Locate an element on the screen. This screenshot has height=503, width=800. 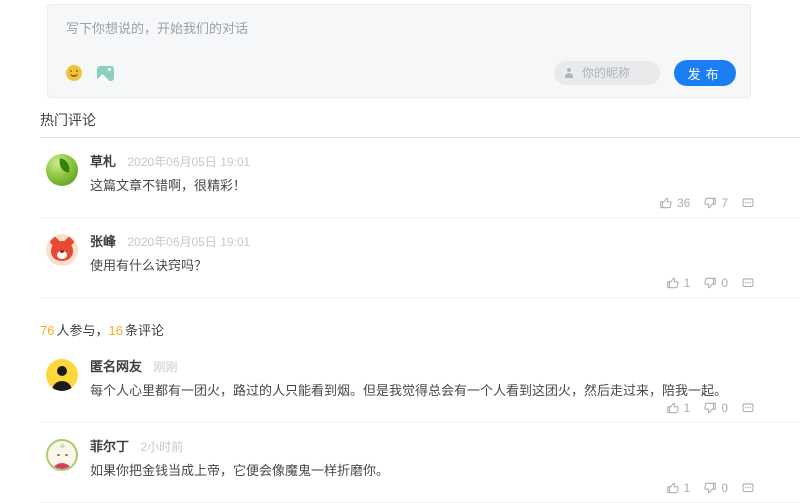
comment-text: 如果你把金钱当成上帝，它便会像魔鬼一样折磨你。 is located at coordinates (240, 470).